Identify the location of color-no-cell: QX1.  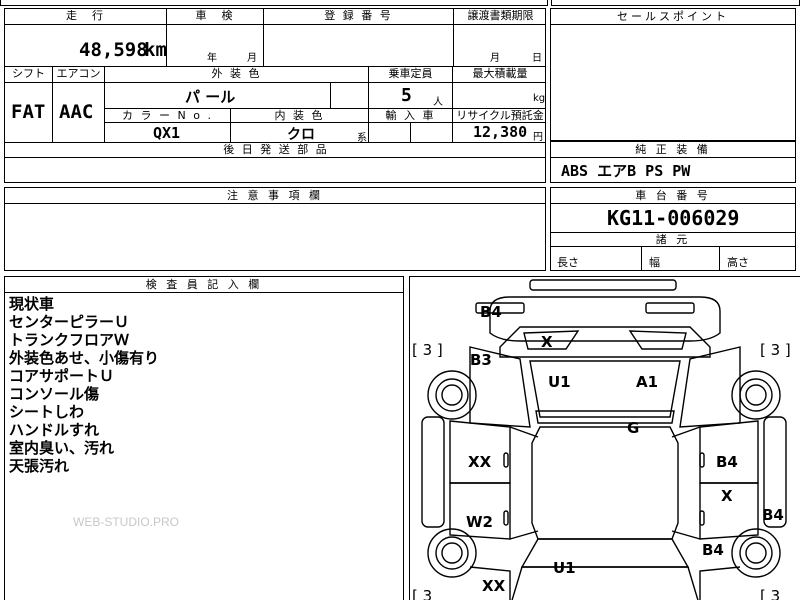
(168, 133).